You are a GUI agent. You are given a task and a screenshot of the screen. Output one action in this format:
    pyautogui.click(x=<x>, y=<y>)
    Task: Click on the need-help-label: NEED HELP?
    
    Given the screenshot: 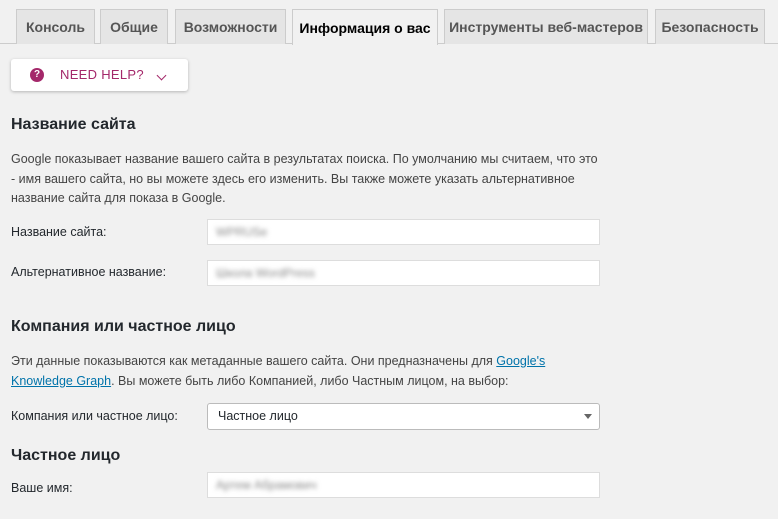 What is the action you would take?
    pyautogui.click(x=102, y=74)
    